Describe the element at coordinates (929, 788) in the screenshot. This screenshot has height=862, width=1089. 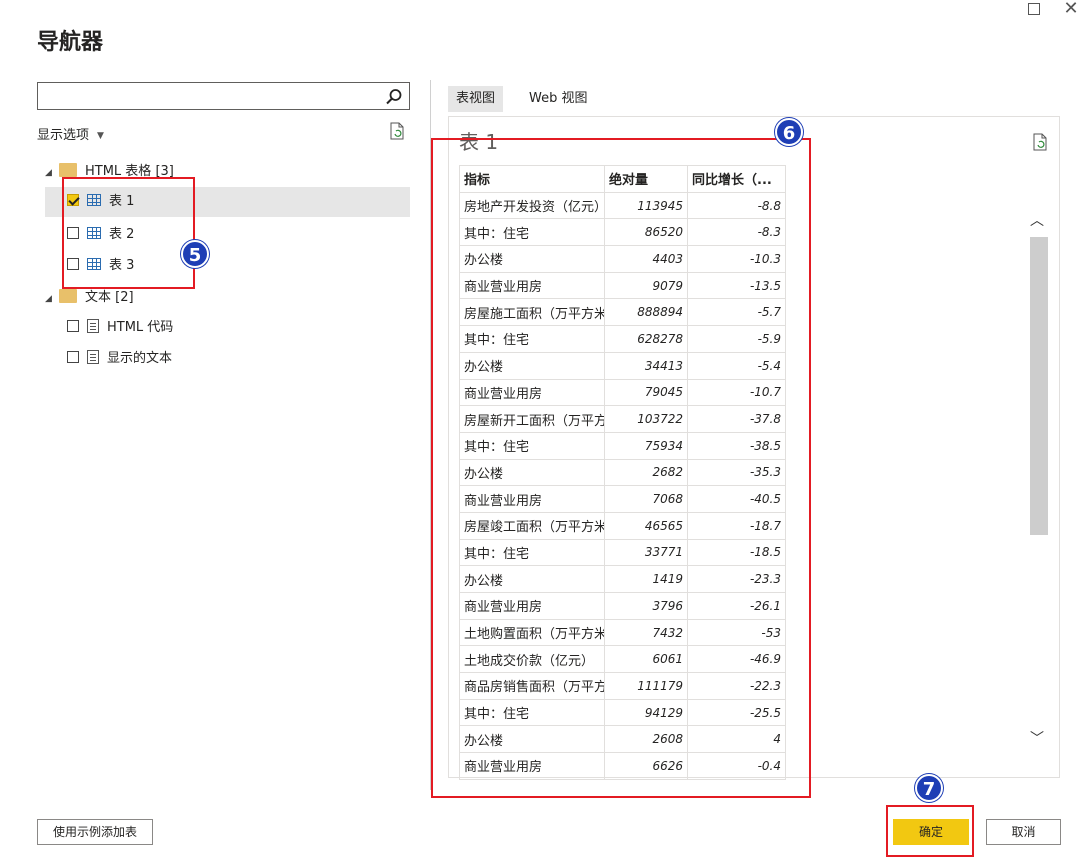
I see `step-badge-7: 7` at that location.